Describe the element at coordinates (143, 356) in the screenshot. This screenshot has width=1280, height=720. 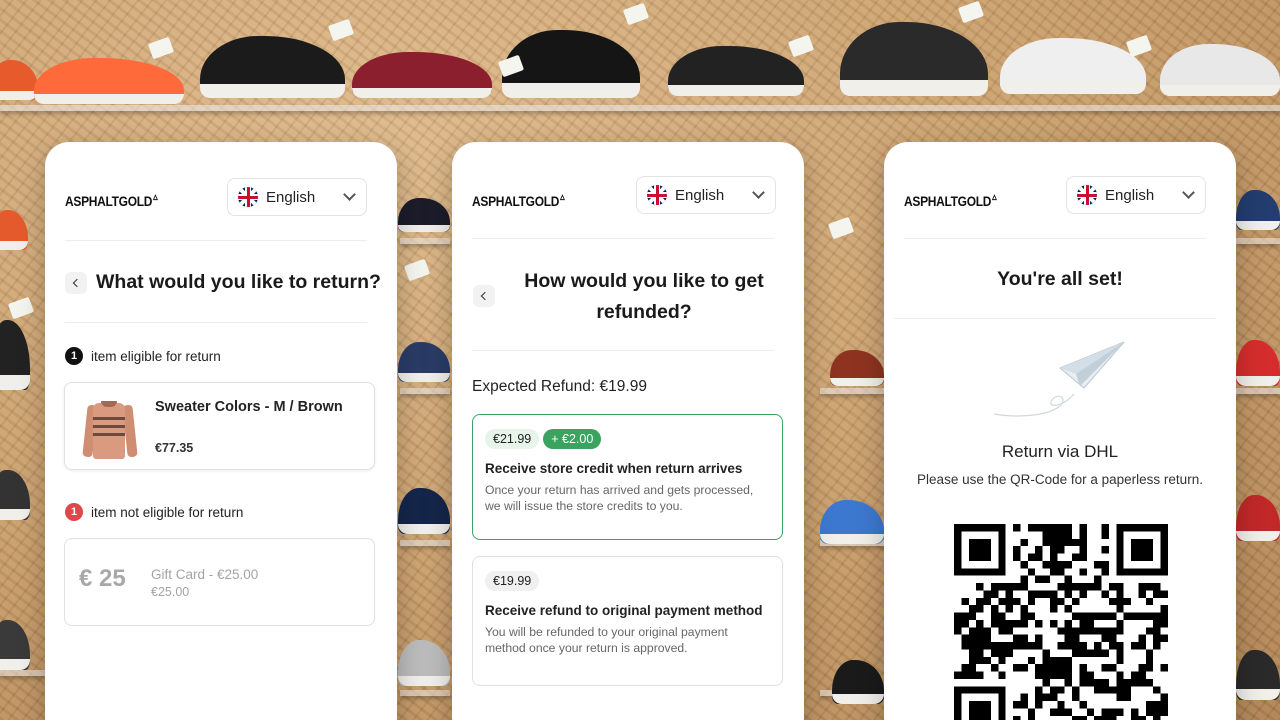
I see `eligible-section-label: 1 item eligible for return` at that location.